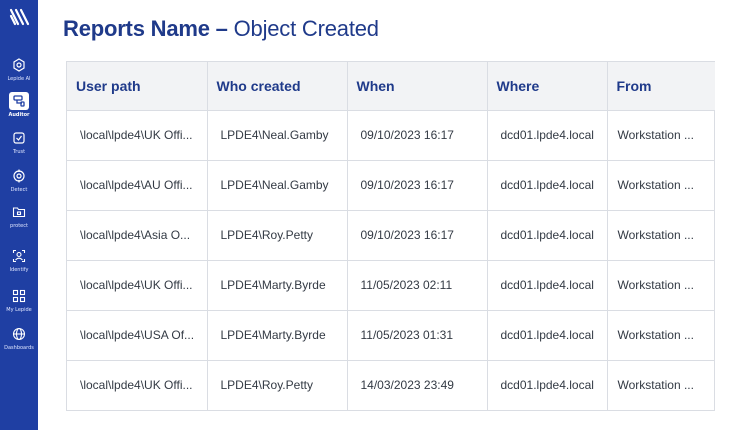  I want to click on column-header-from: From, so click(661, 86).